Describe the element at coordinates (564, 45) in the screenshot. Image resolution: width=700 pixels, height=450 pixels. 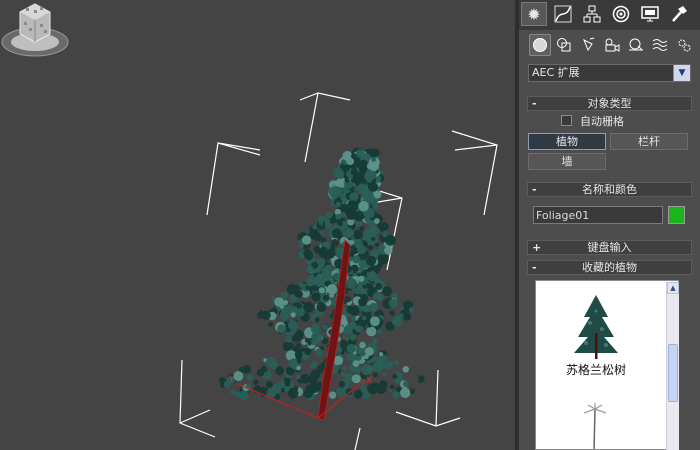
I see `shapes-icon` at that location.